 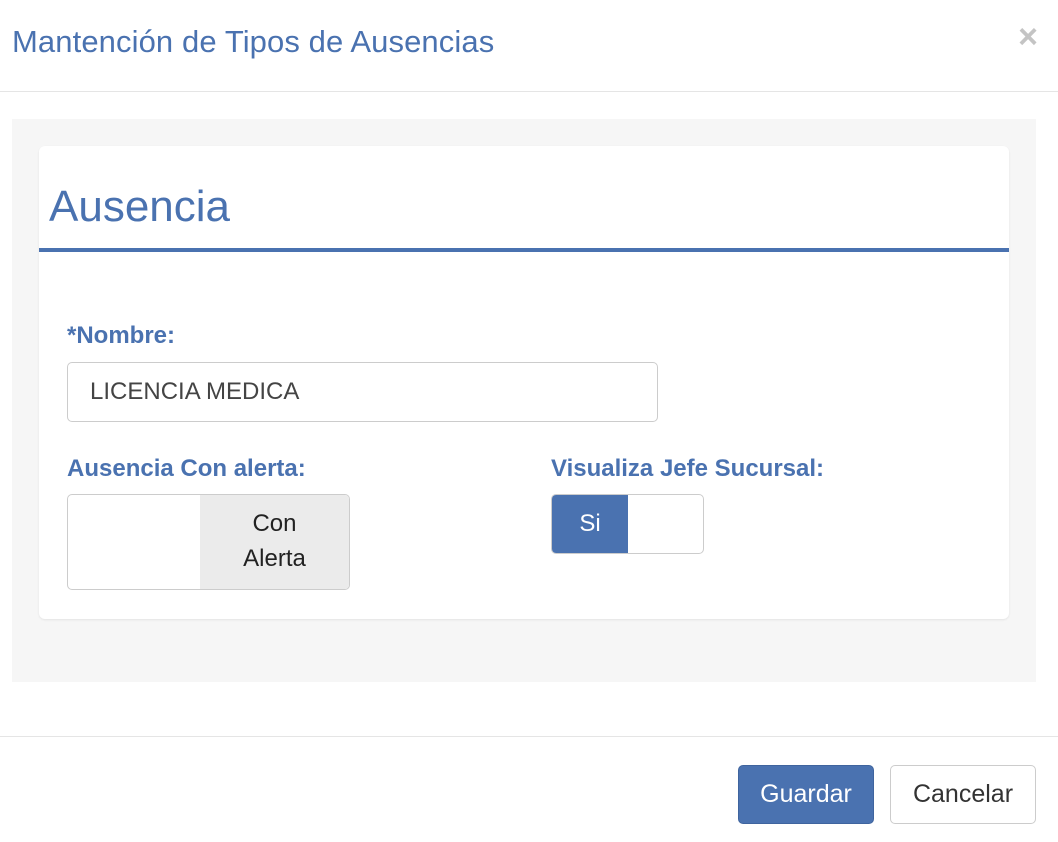 I want to click on panel-divider, so click(x=524, y=250).